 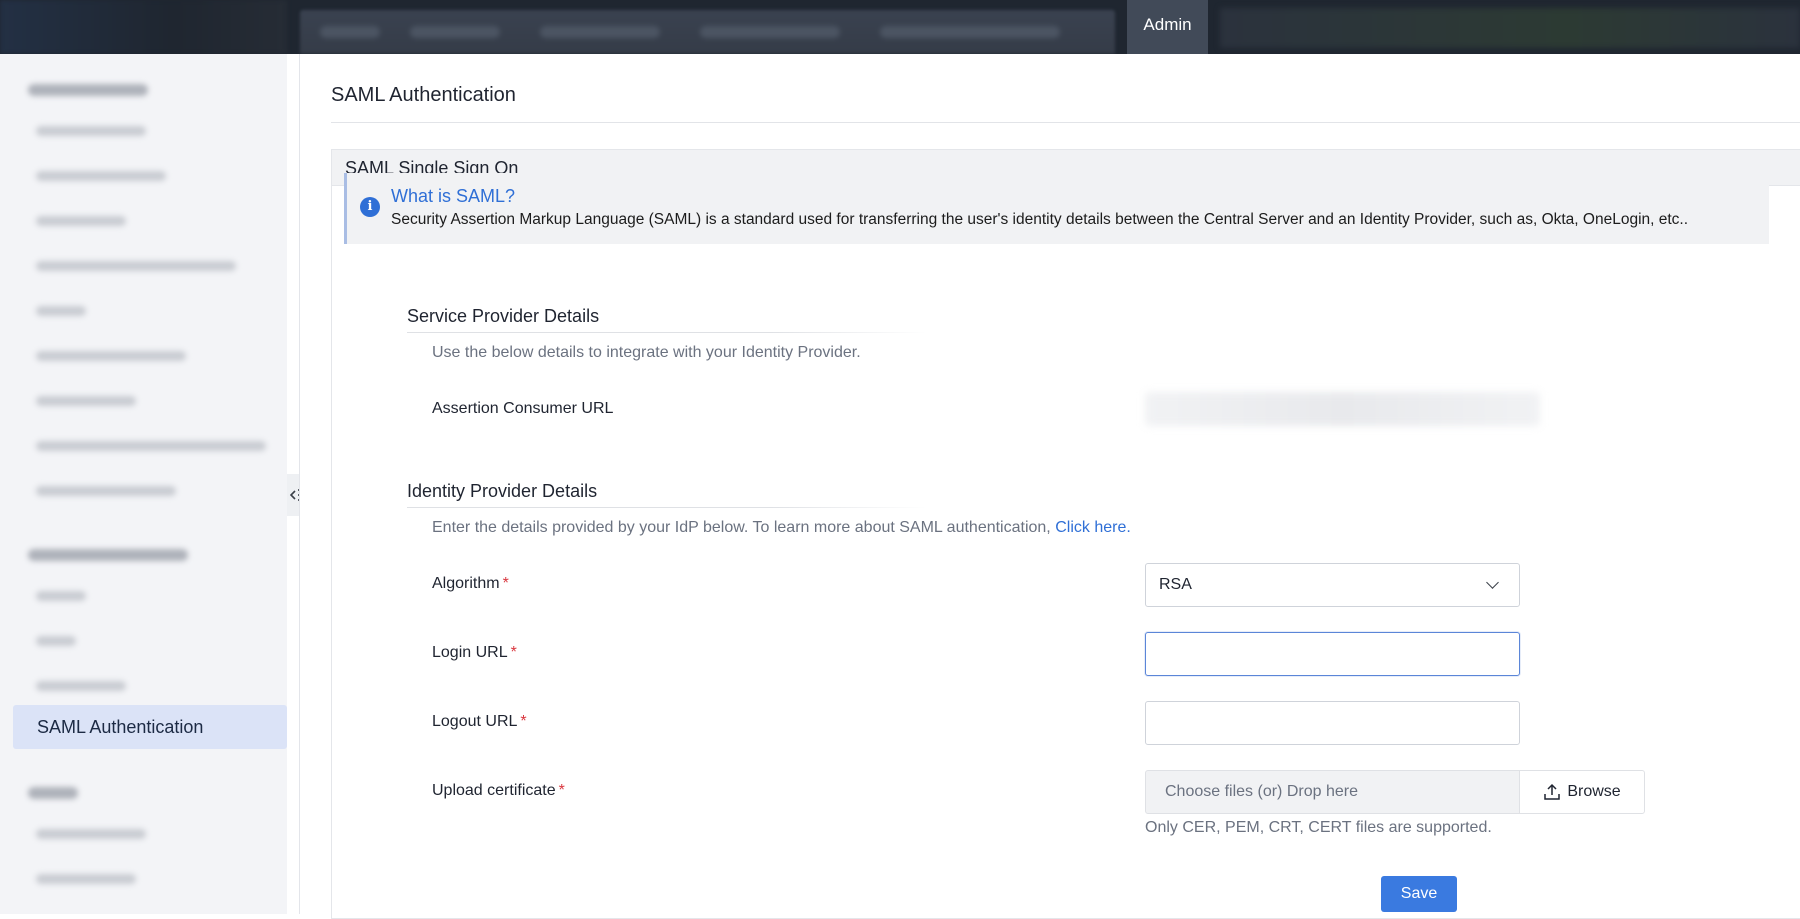 I want to click on acs-url-label: Assertion Consumer URL, so click(x=523, y=408).